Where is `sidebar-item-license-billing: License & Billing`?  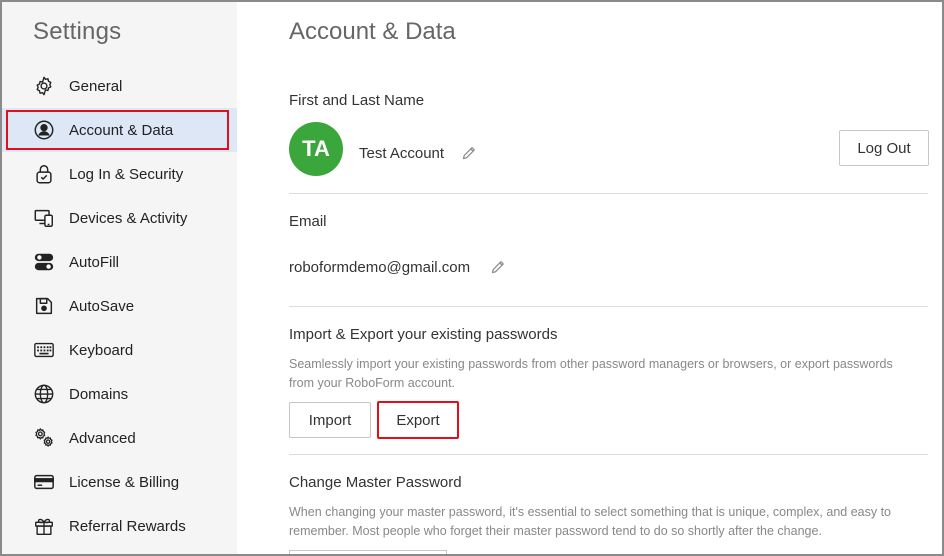
sidebar-item-license-billing: License & Billing is located at coordinates (119, 482).